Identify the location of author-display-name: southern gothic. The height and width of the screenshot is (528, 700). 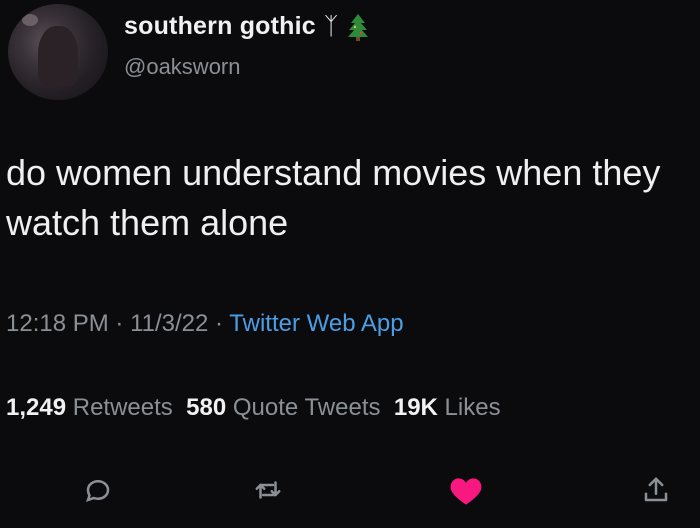
(220, 26).